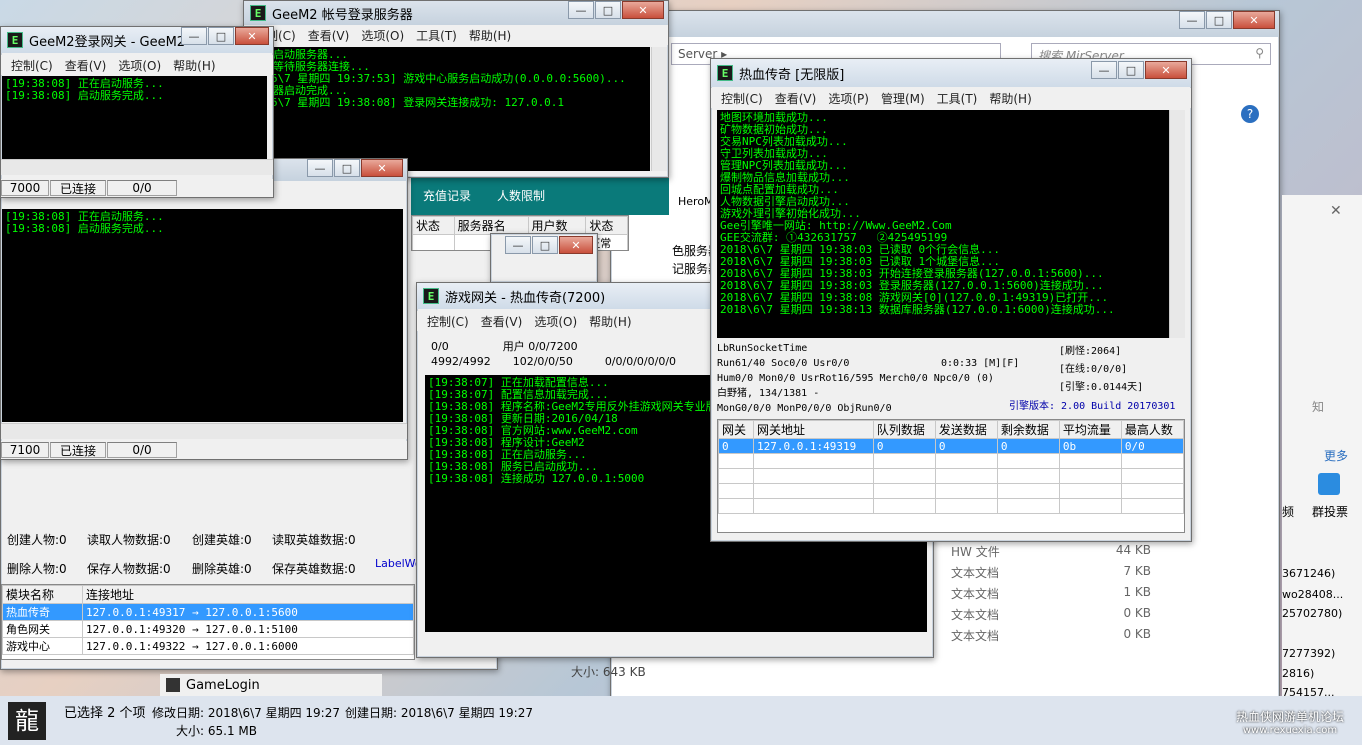  What do you see at coordinates (1329, 484) in the screenshot?
I see `vote-icon` at bounding box center [1329, 484].